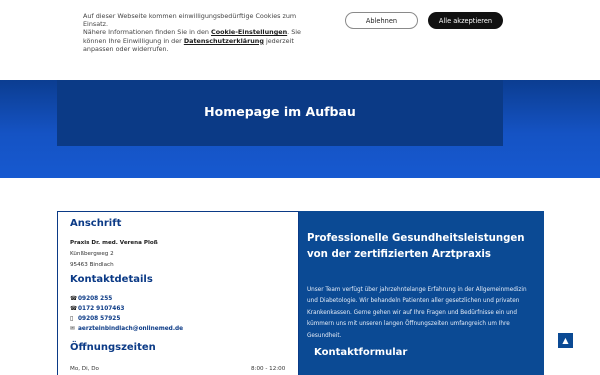 The height and width of the screenshot is (375, 600). What do you see at coordinates (147, 32) in the screenshot?
I see `cookie-line-2-pre: Nähere Informationen finden Sie in den` at bounding box center [147, 32].